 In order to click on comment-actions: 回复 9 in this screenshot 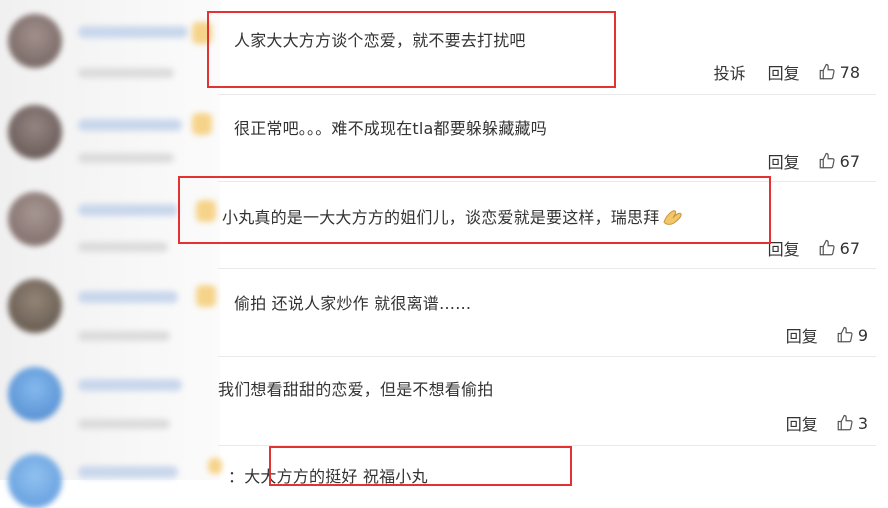, I will do `click(816, 335)`.